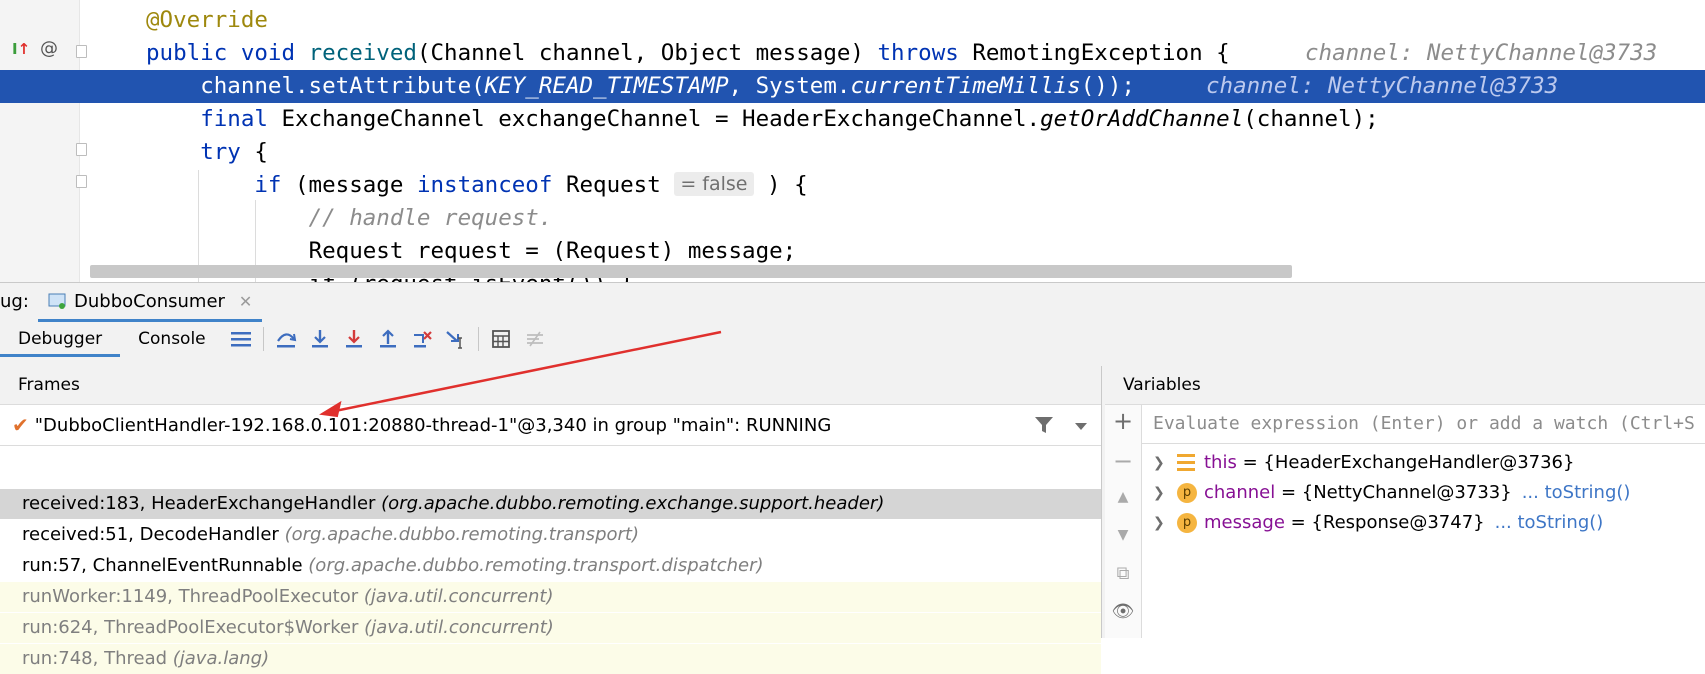 This screenshot has height=674, width=1705. What do you see at coordinates (852, 302) in the screenshot?
I see `debug-title-bar: ug: DubboConsumer ✕` at bounding box center [852, 302].